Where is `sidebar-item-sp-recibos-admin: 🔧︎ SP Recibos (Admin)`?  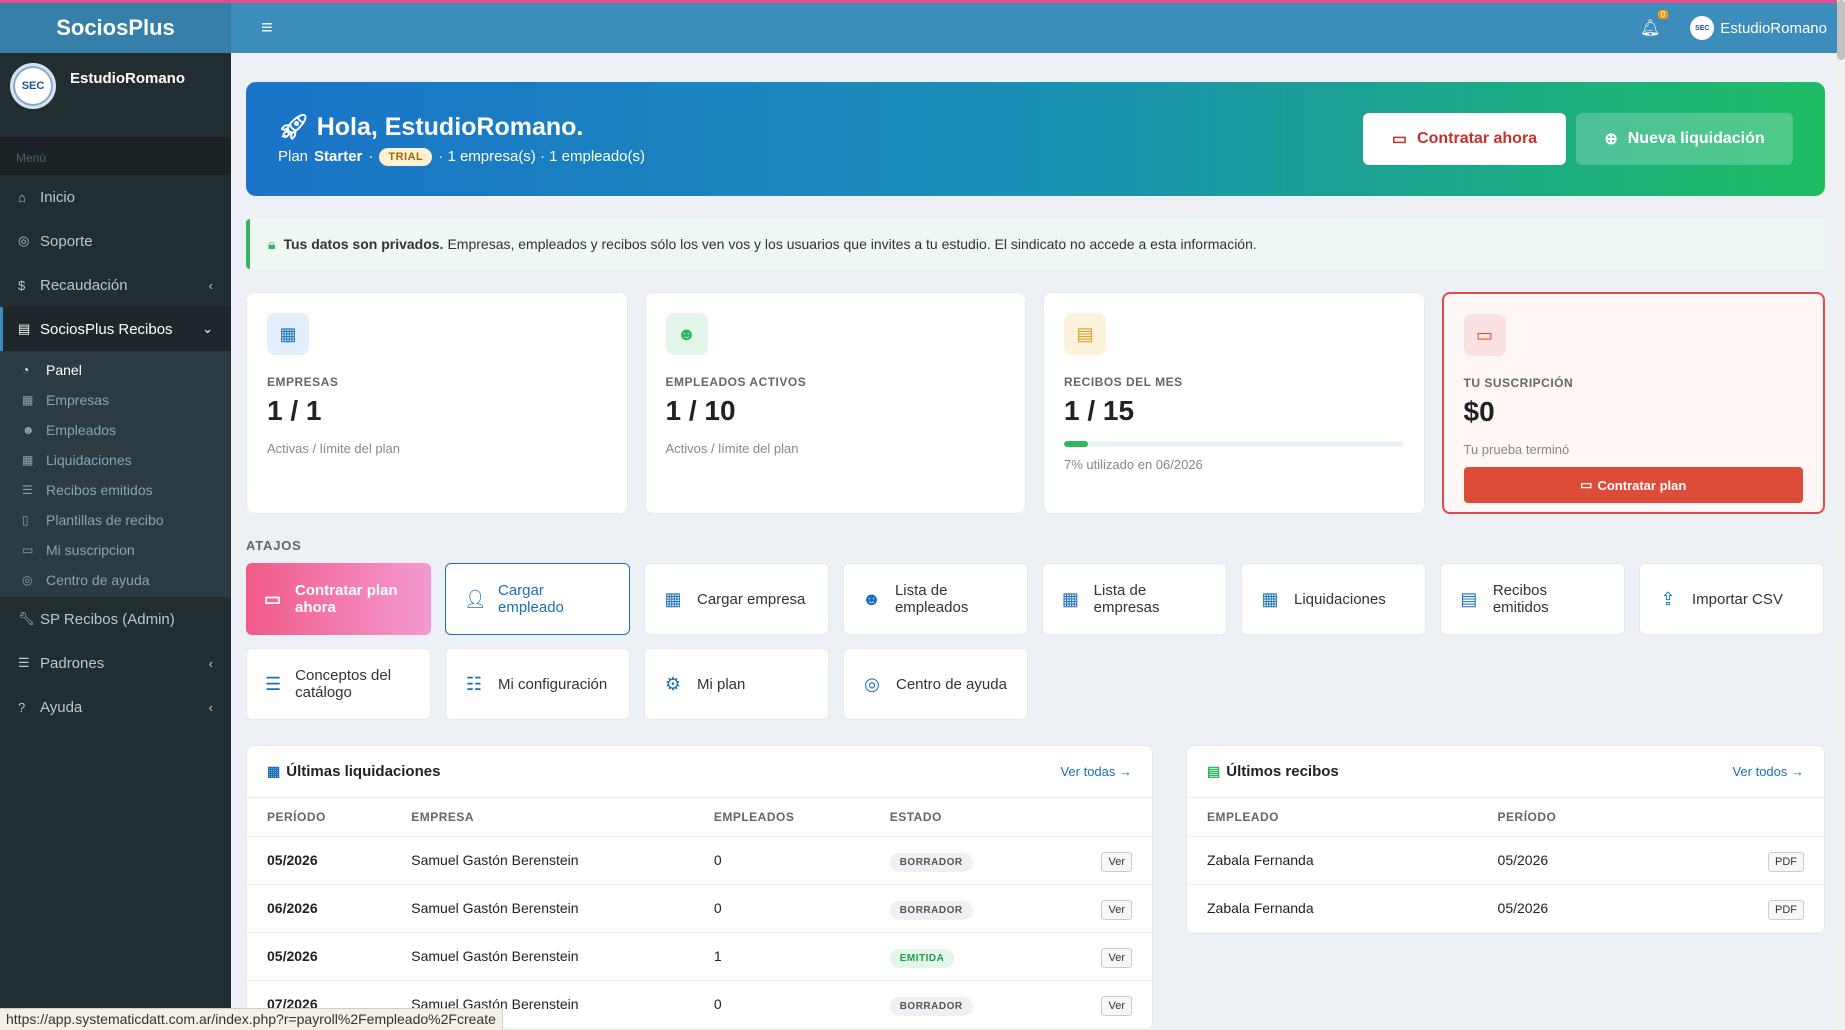 sidebar-item-sp-recibos-admin: 🔧︎ SP Recibos (Admin) is located at coordinates (115, 619).